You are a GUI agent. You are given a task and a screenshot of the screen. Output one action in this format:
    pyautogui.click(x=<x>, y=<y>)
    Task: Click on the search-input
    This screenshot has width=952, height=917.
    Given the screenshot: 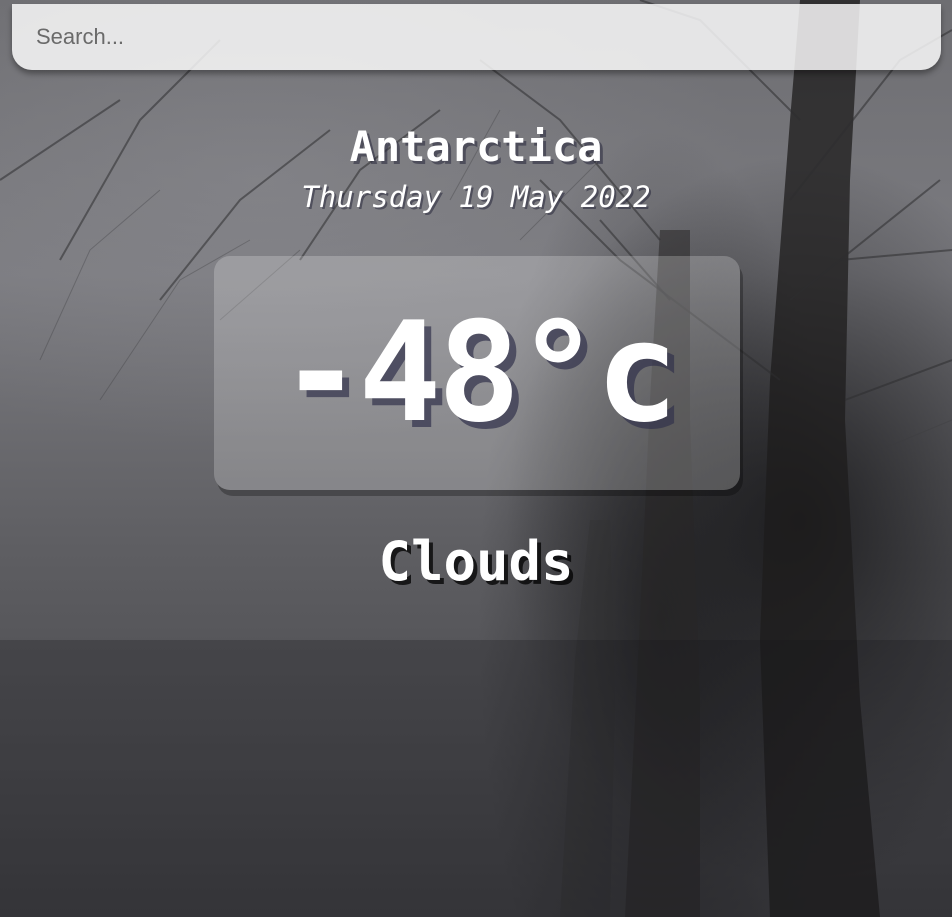 What is the action you would take?
    pyautogui.click(x=476, y=37)
    